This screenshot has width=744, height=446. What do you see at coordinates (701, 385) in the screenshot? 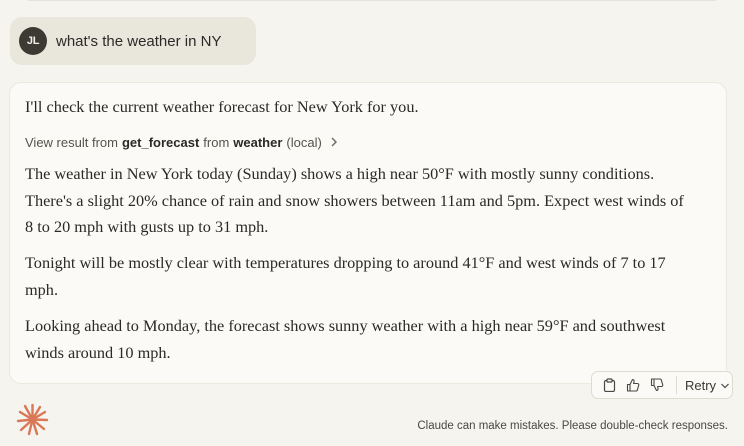
I see `retry-label: Retry` at bounding box center [701, 385].